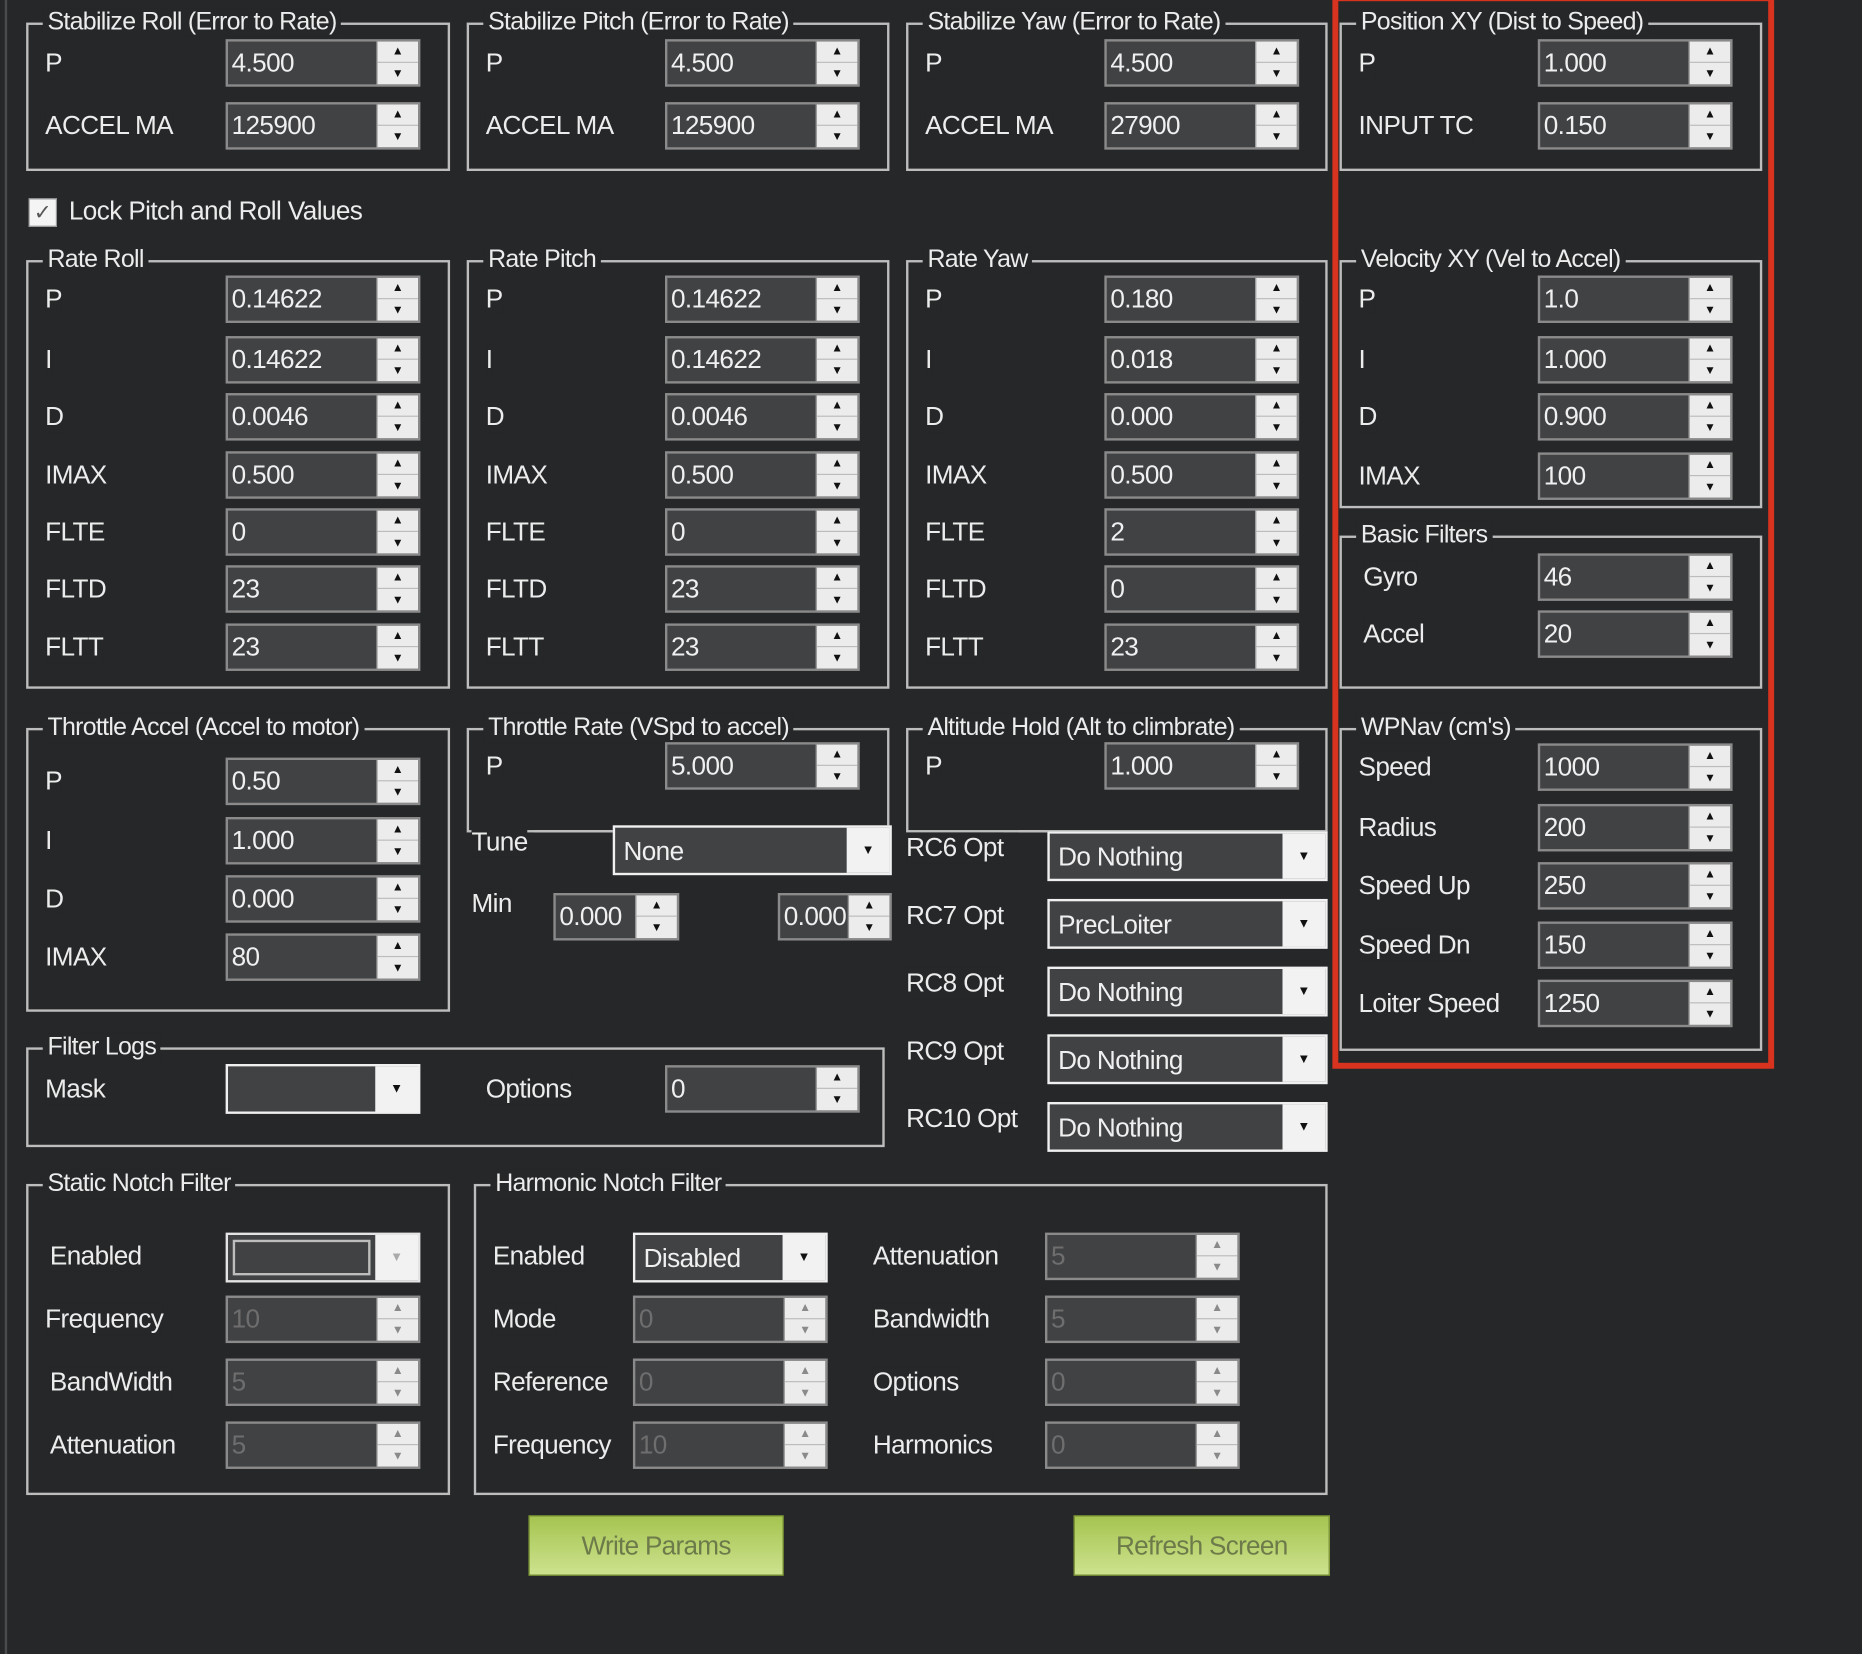 Image resolution: width=1862 pixels, height=1654 pixels. What do you see at coordinates (1187, 856) in the screenshot?
I see `rc6-opt-select: Do Nothing ▼` at bounding box center [1187, 856].